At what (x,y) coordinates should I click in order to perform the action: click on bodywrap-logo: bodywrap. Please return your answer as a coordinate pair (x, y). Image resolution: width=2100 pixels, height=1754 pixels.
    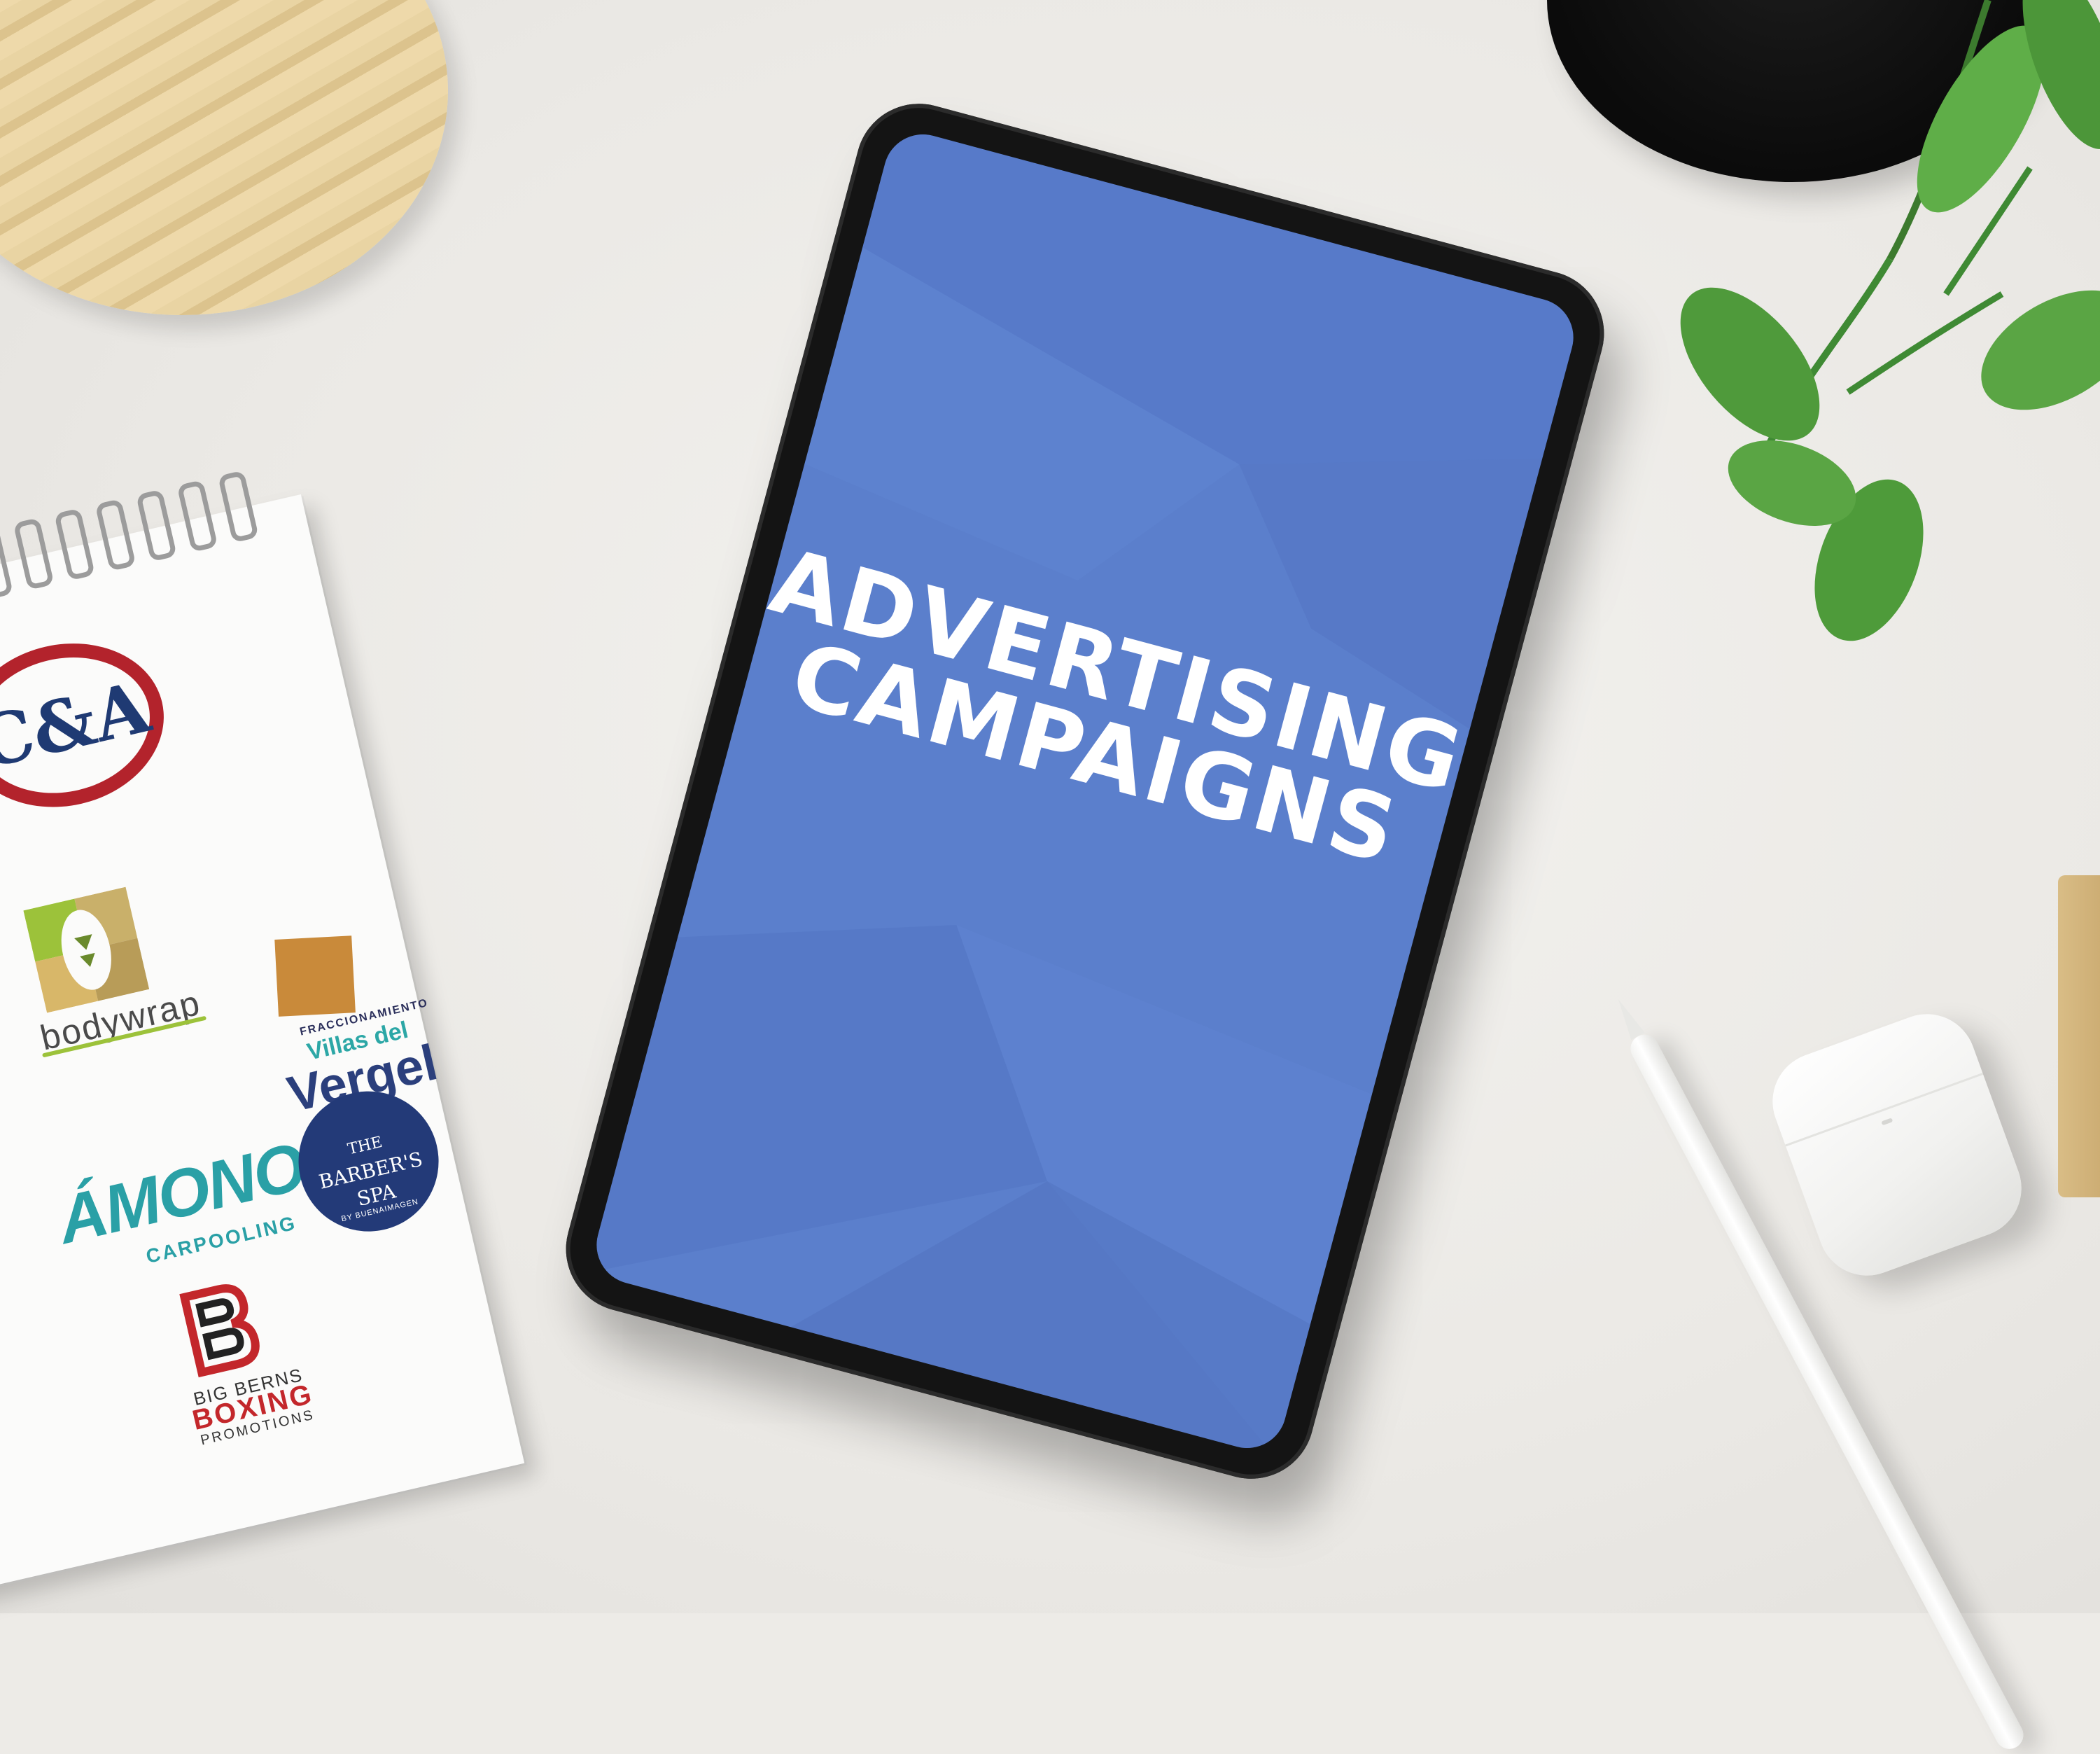
    Looking at the image, I should click on (105, 966).